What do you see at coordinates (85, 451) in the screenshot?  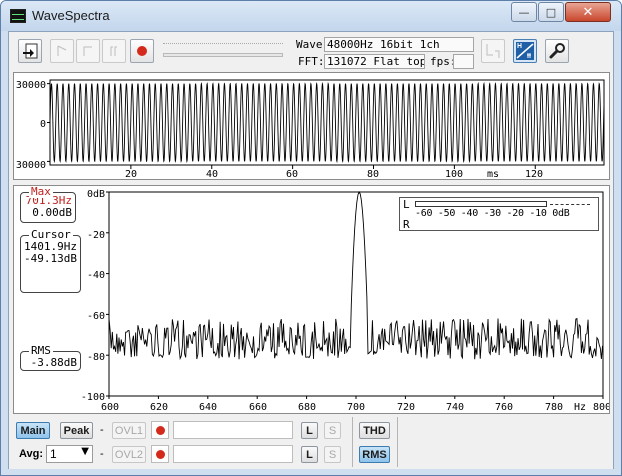 I see `chevron-down-icon: ▼` at bounding box center [85, 451].